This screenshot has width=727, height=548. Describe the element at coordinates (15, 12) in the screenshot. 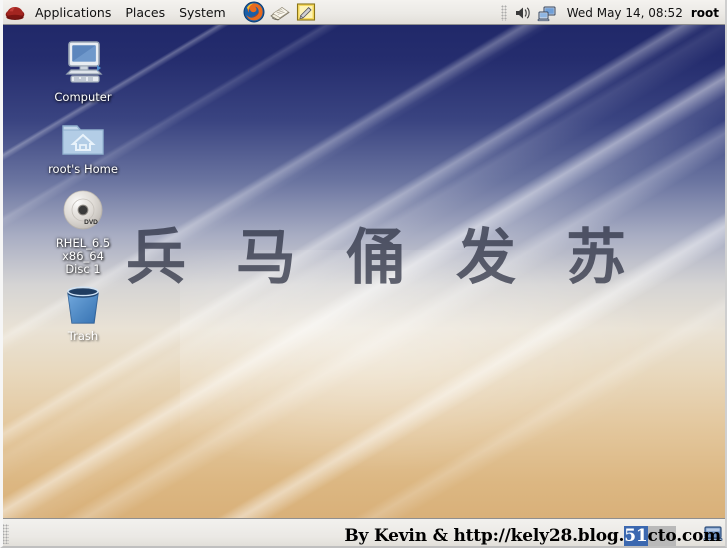

I see `redhat-shadowman-icon` at that location.